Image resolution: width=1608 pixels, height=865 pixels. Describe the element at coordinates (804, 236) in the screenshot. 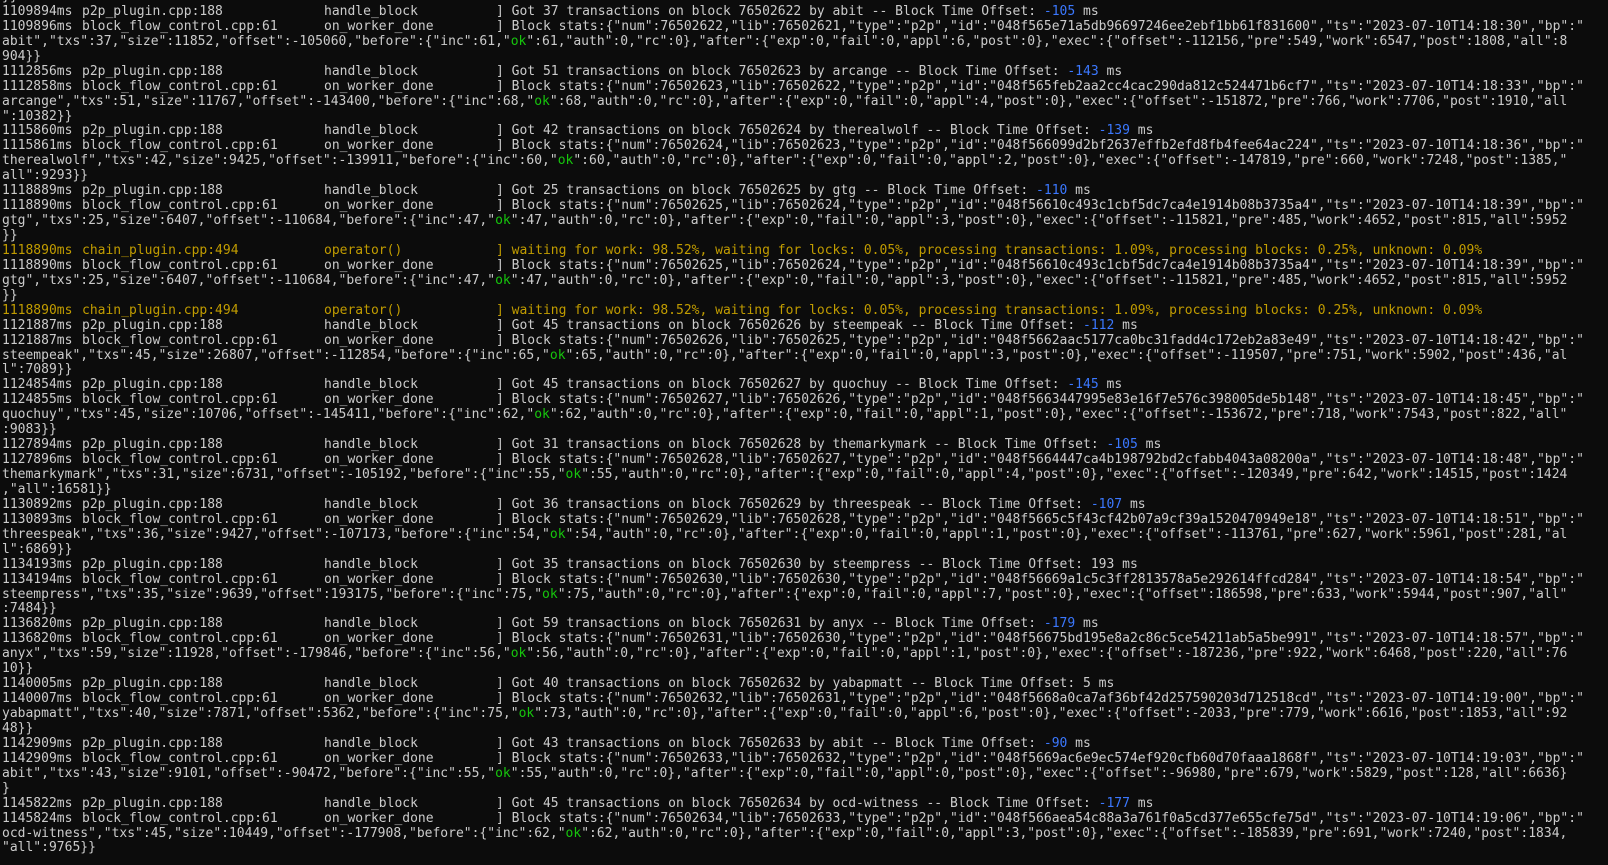

I see `log-line-continuation: }}` at that location.